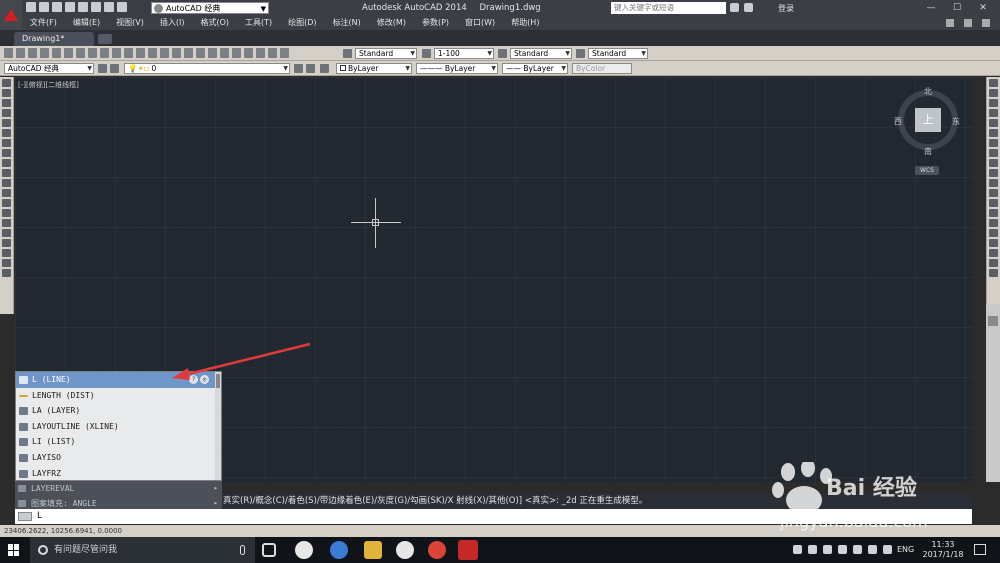  Describe the element at coordinates (118, 396) in the screenshot. I see `autocomplete-item-length: LENGTH (DIST)` at that location.